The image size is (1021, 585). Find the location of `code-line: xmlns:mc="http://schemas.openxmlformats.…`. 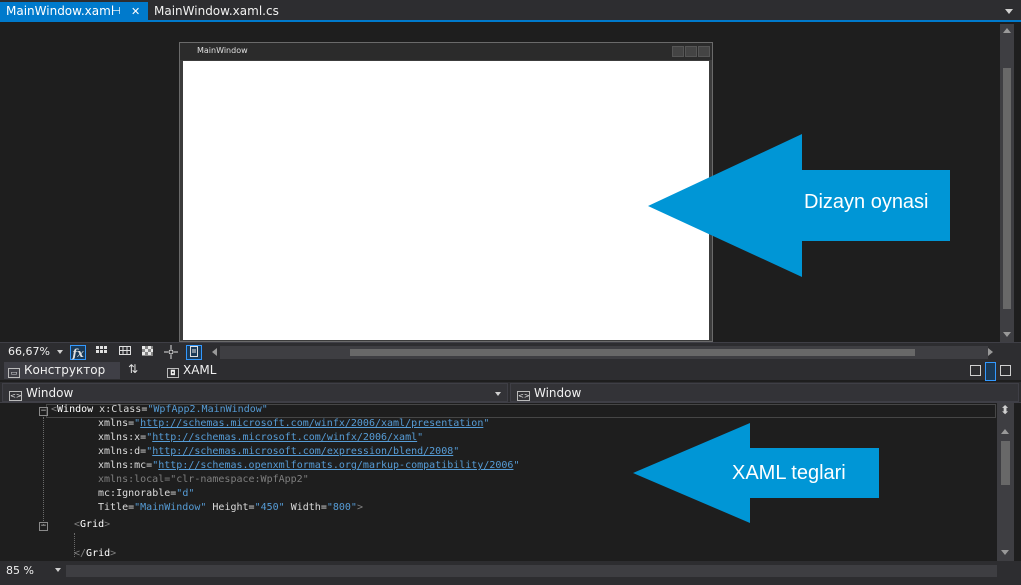

code-line: xmlns:mc="http://schemas.openxmlformats.… is located at coordinates (308, 466).